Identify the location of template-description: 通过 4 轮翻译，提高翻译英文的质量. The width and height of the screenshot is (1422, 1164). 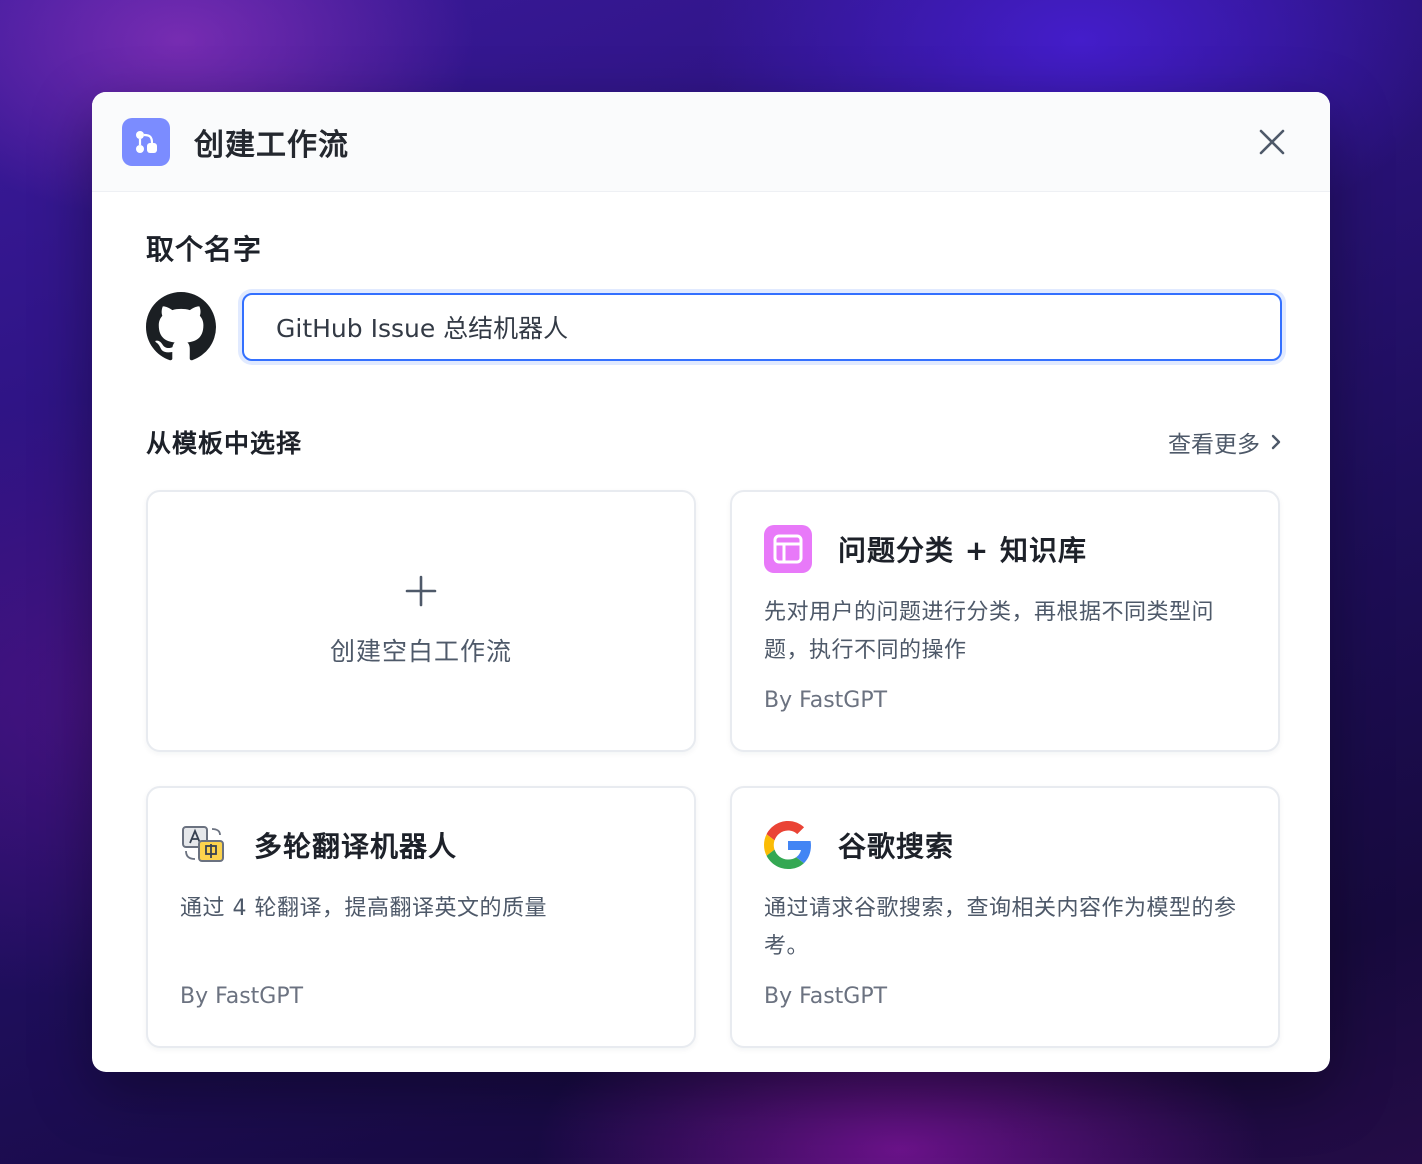
(363, 908).